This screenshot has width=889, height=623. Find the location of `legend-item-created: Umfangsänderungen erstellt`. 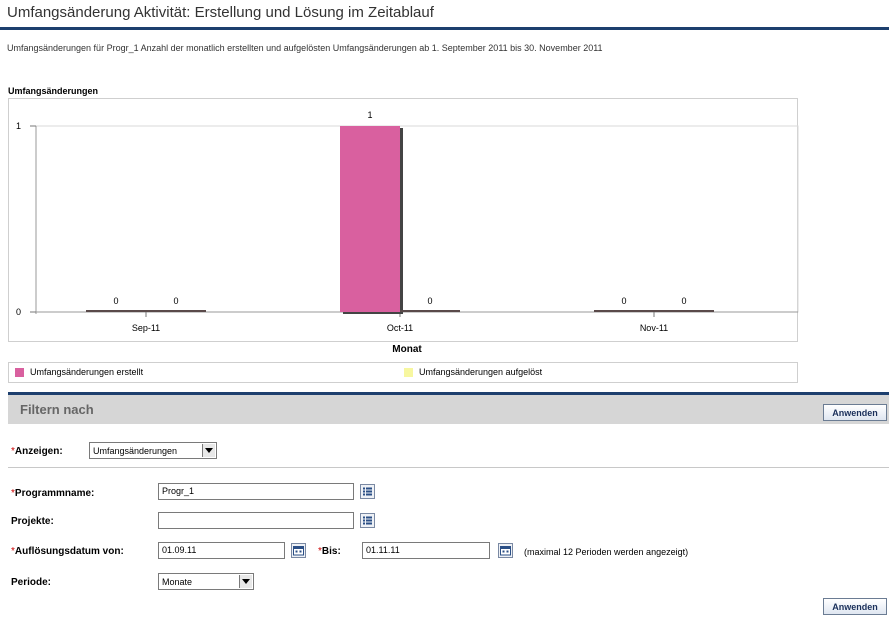

legend-item-created: Umfangsänderungen erstellt is located at coordinates (79, 372).